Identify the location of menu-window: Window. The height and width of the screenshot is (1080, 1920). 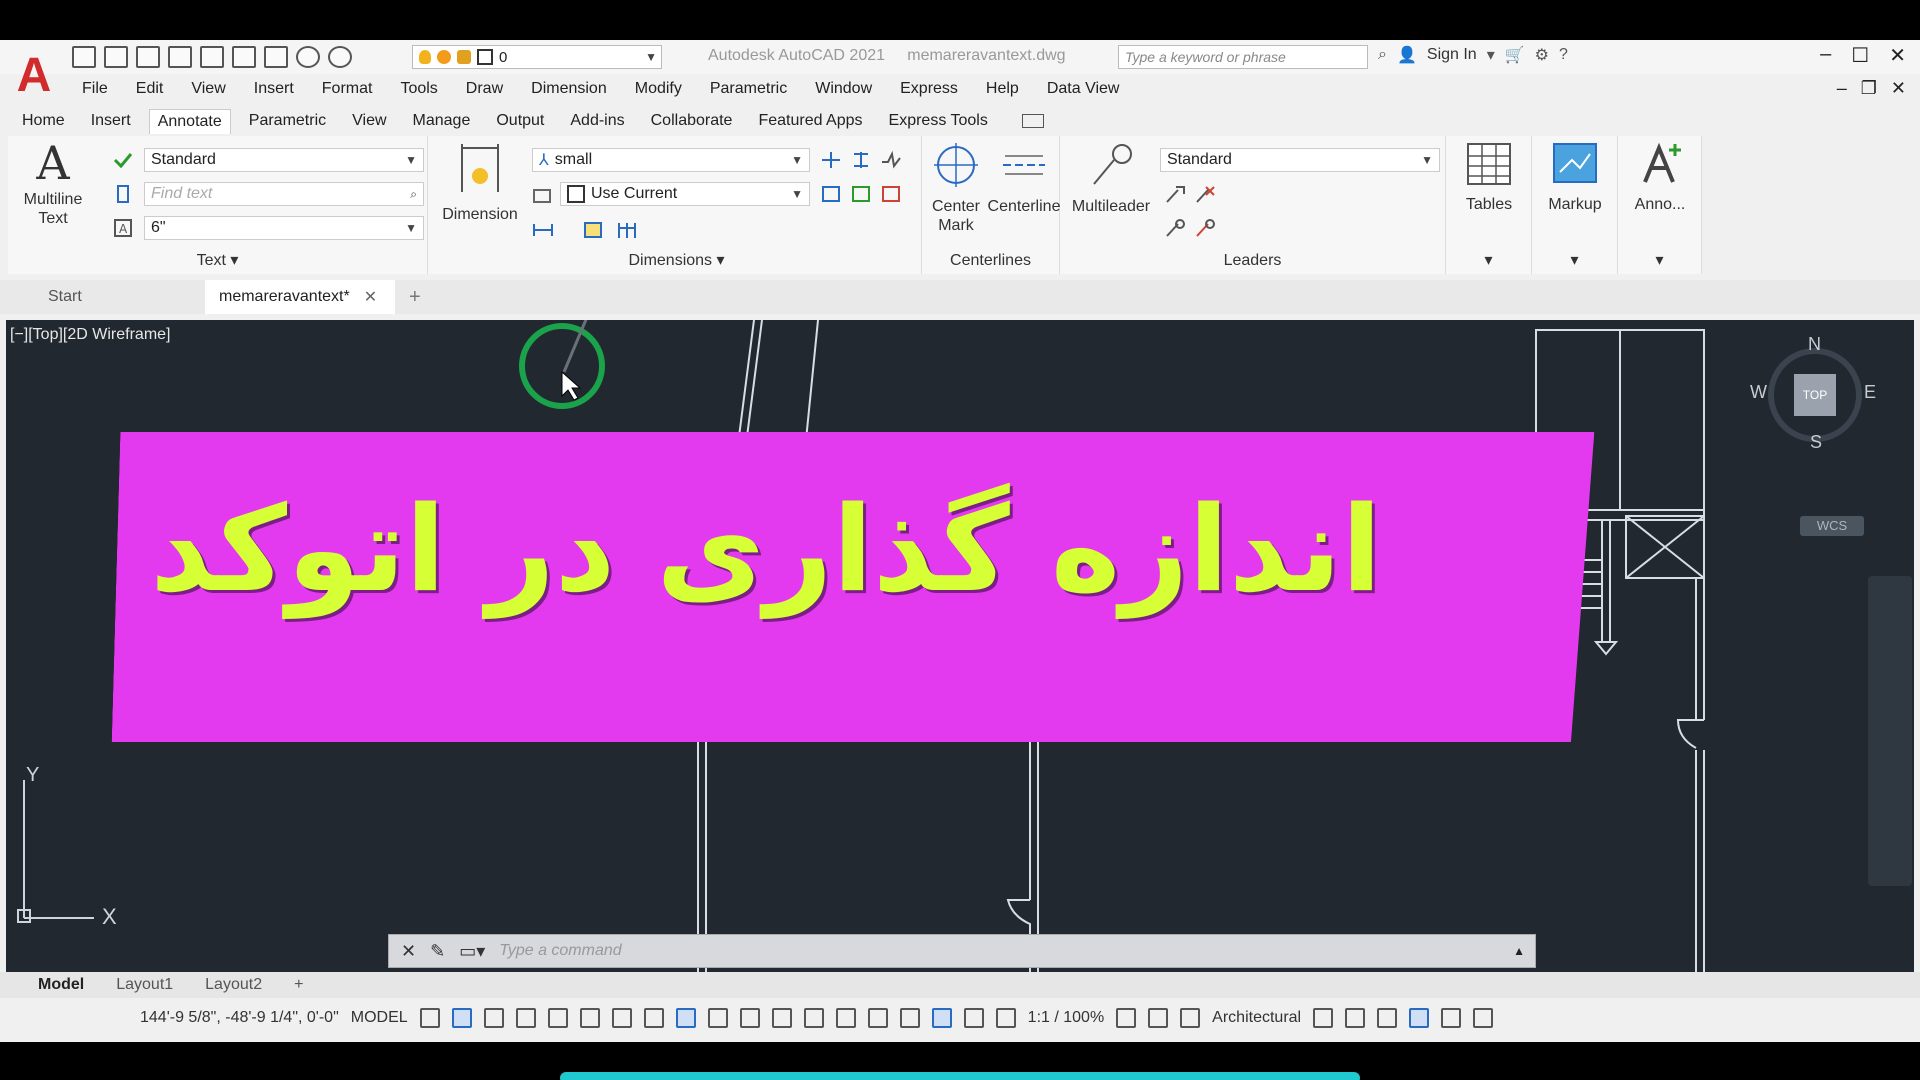
(843, 89).